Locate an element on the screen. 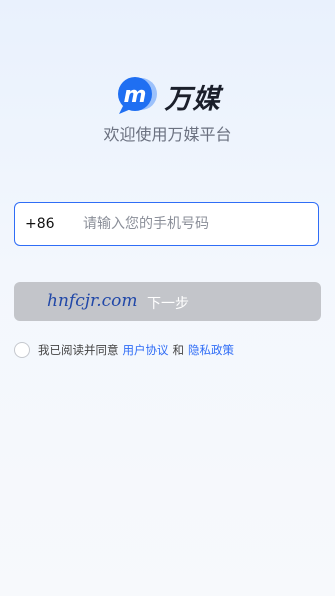  brand-header: m 万媒 is located at coordinates (167, 96).